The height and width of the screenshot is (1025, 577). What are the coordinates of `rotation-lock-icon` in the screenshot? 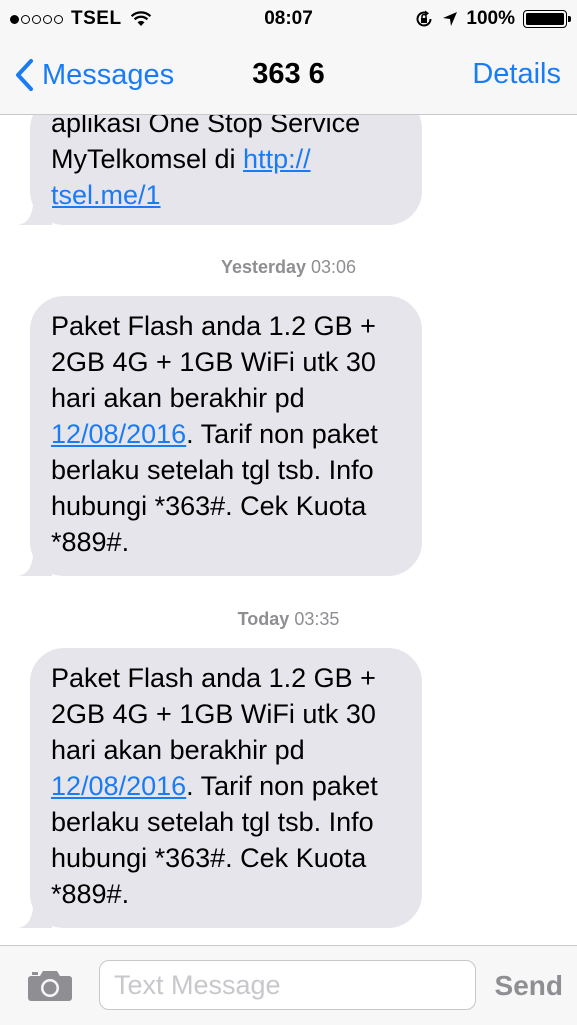 It's located at (424, 18).